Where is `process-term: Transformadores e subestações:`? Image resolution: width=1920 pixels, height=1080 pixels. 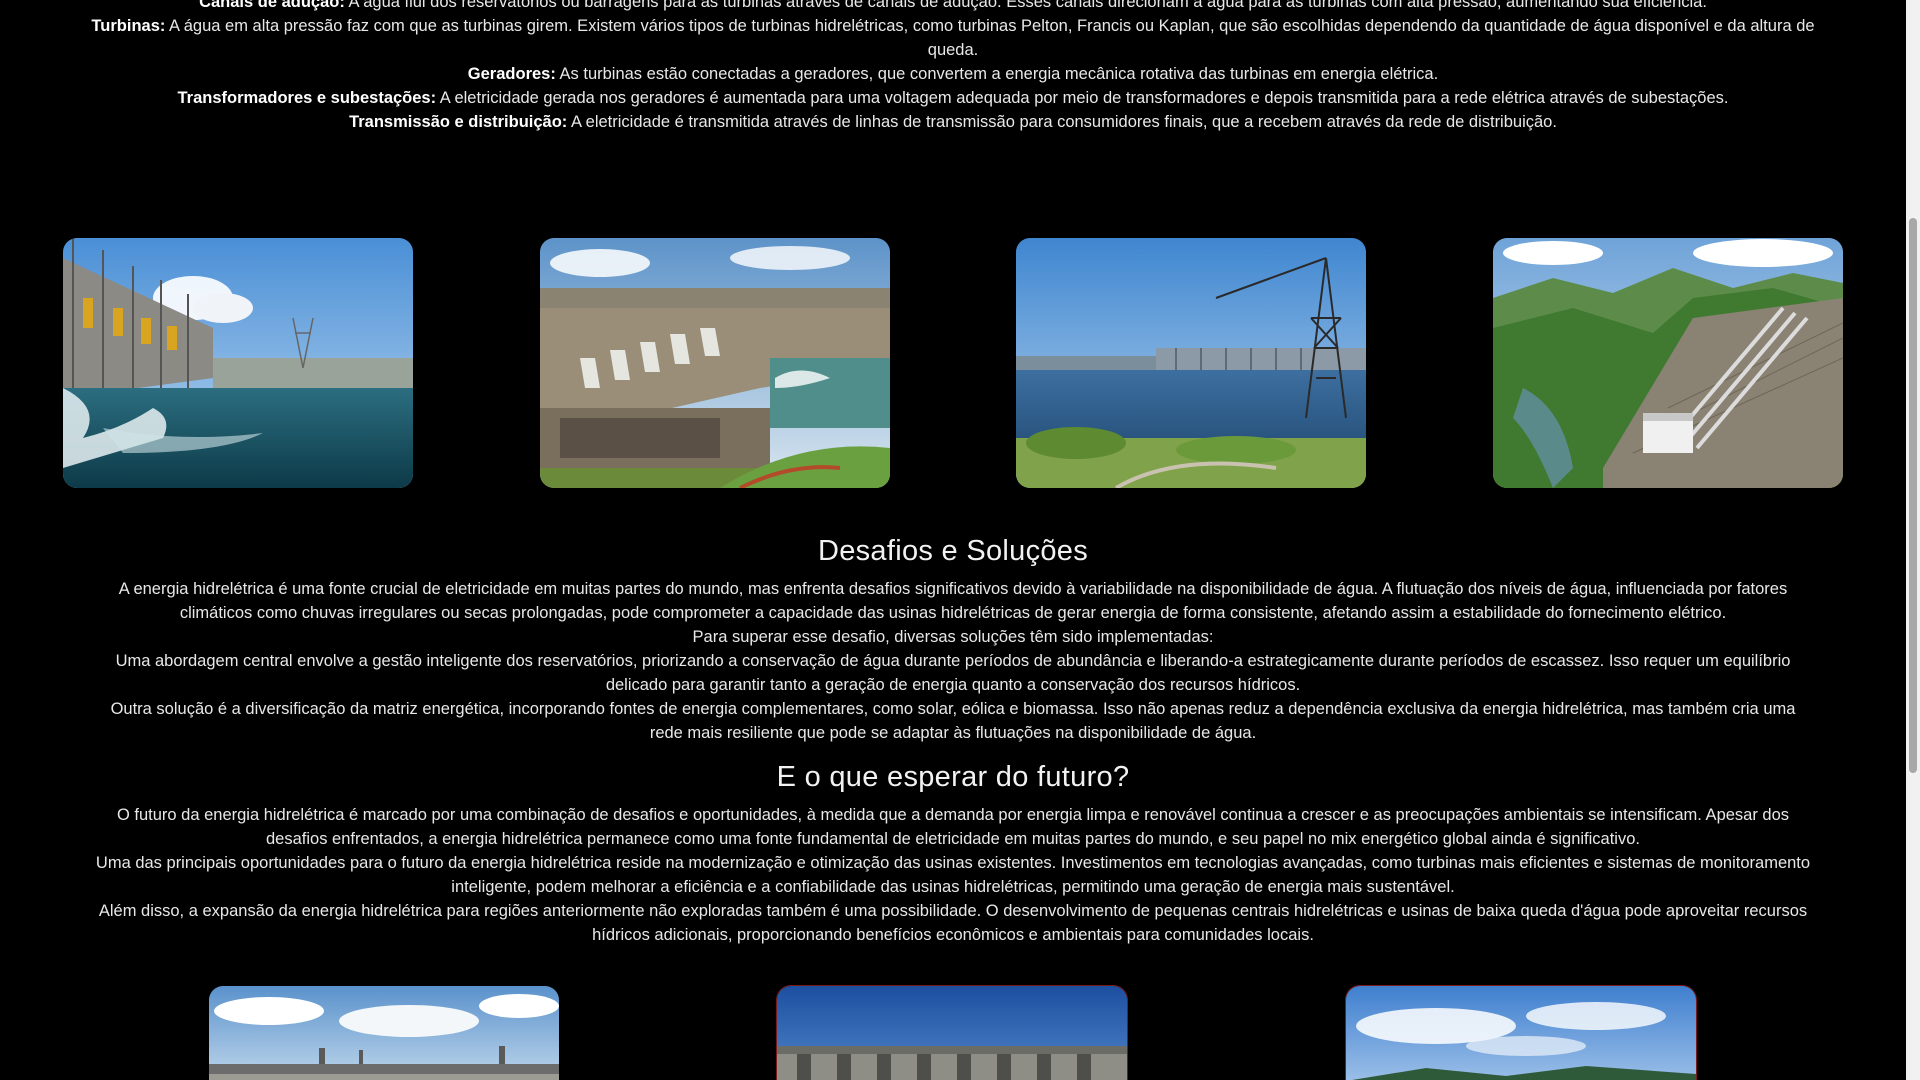
process-term: Transformadores e subestações: is located at coordinates (307, 98).